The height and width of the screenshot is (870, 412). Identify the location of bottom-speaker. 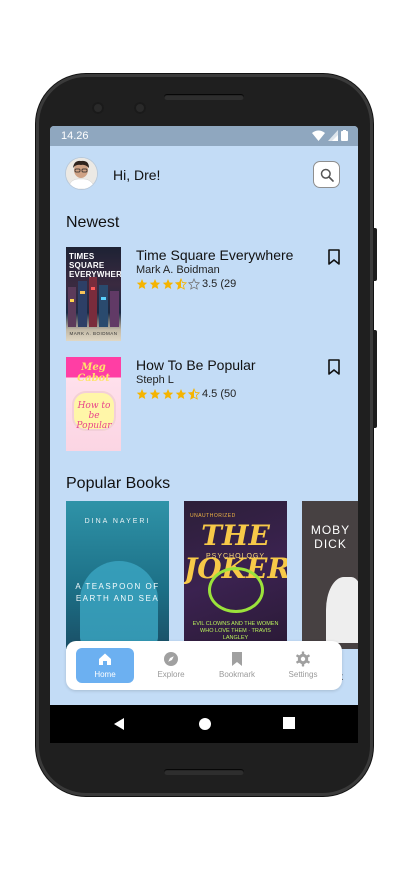
(204, 772).